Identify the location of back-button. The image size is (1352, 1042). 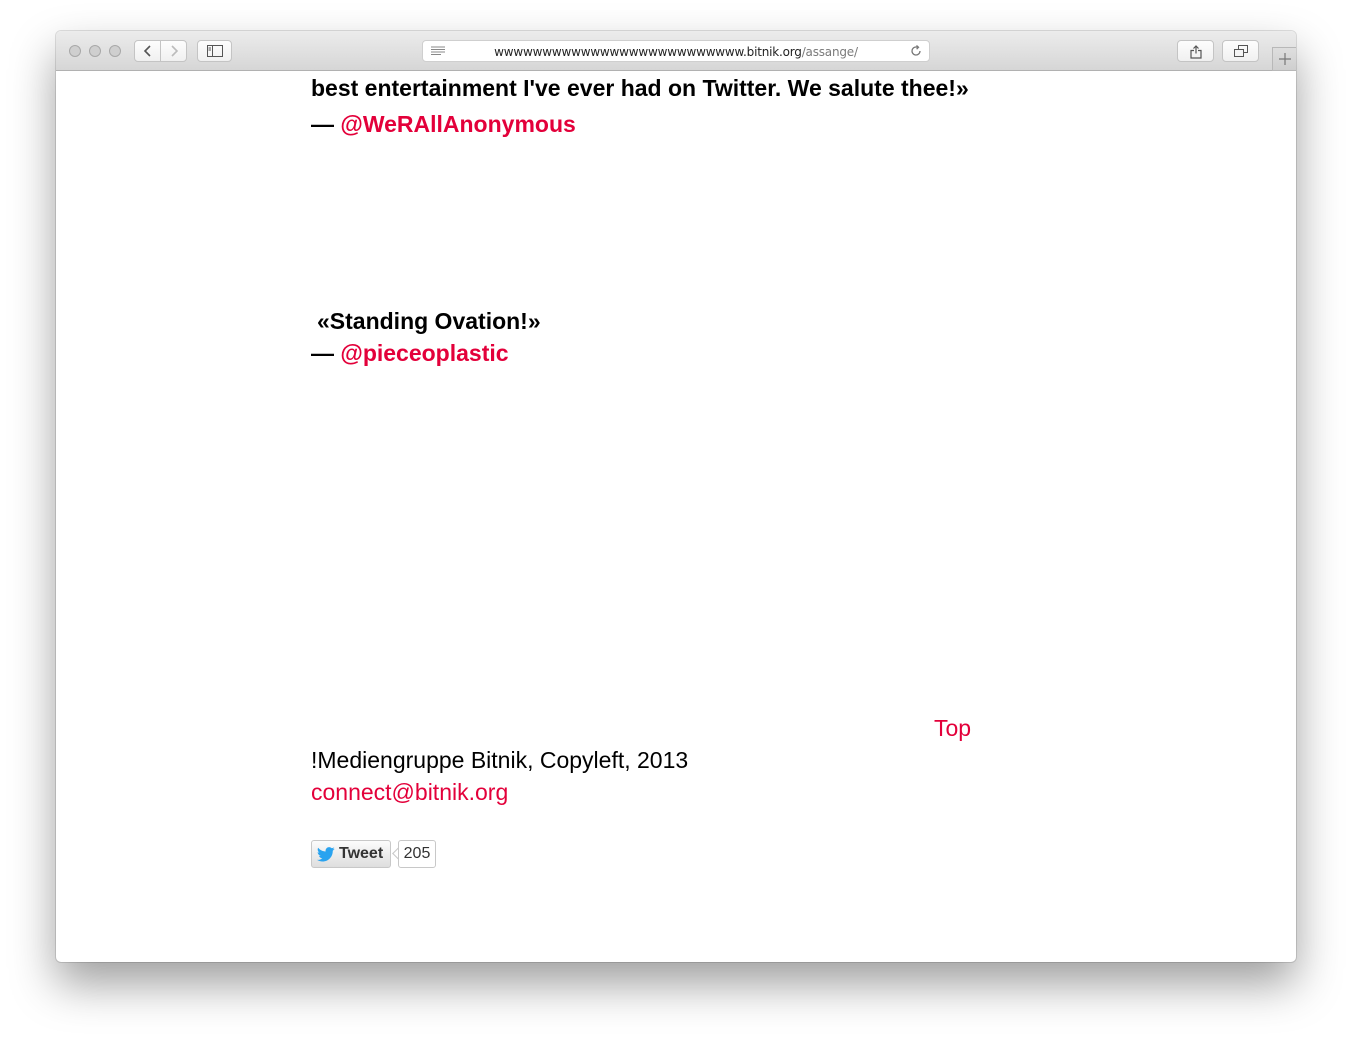
(147, 51).